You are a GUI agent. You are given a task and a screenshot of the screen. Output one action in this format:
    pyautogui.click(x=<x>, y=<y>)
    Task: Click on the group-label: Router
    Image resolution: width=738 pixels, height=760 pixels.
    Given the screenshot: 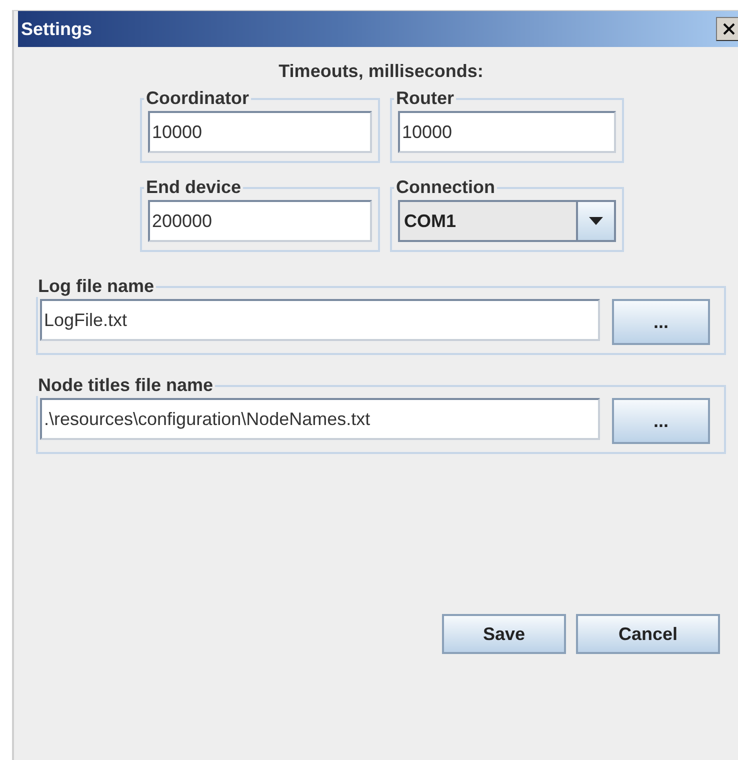 What is the action you would take?
    pyautogui.click(x=425, y=98)
    